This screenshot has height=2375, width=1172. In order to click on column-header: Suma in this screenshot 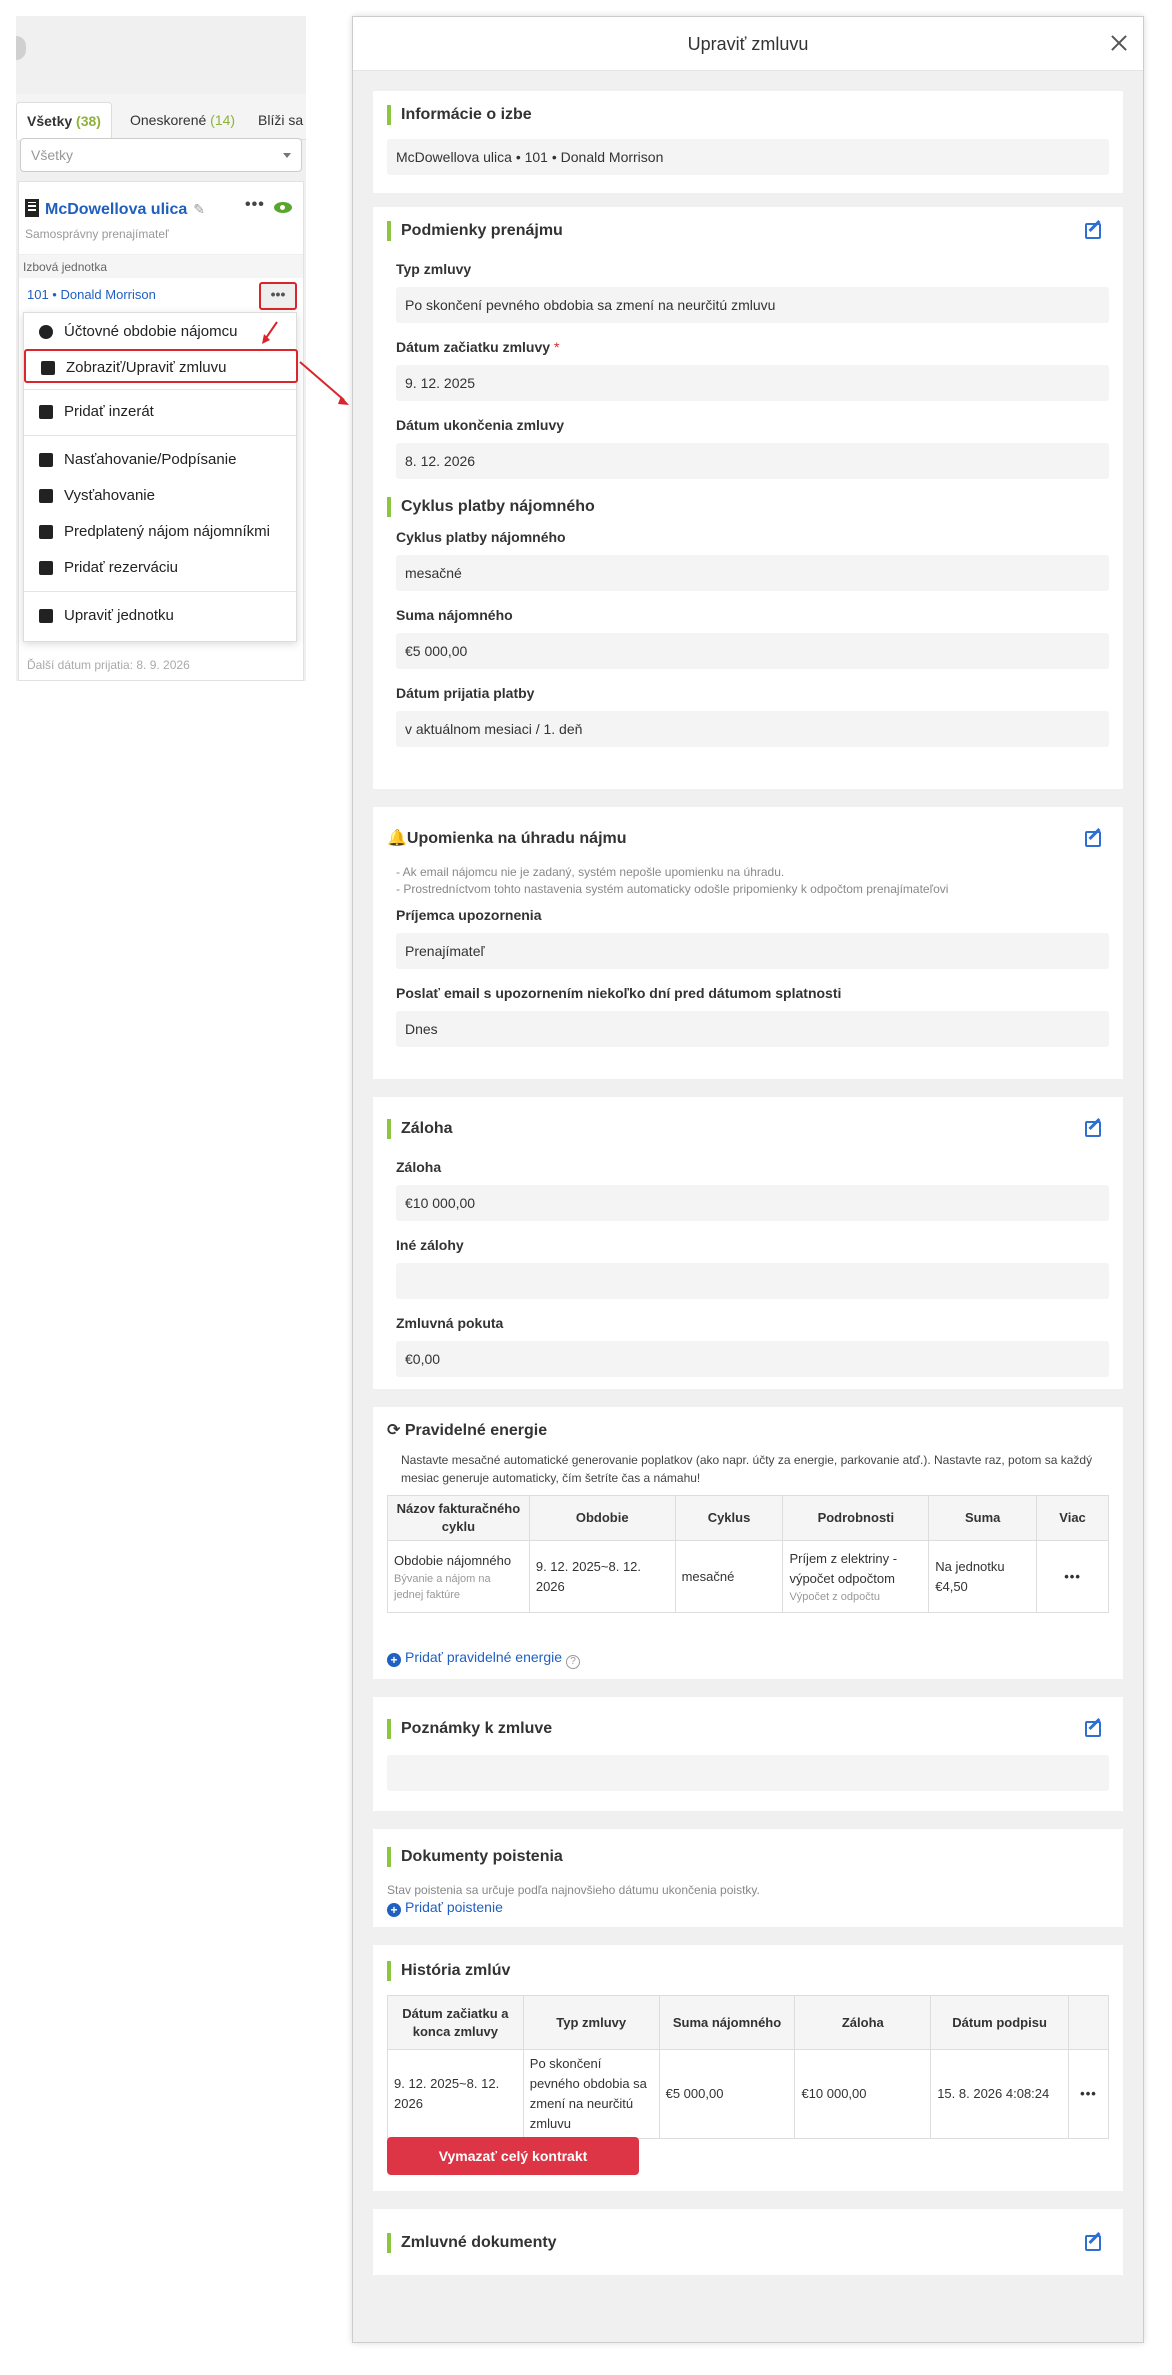, I will do `click(983, 1518)`.